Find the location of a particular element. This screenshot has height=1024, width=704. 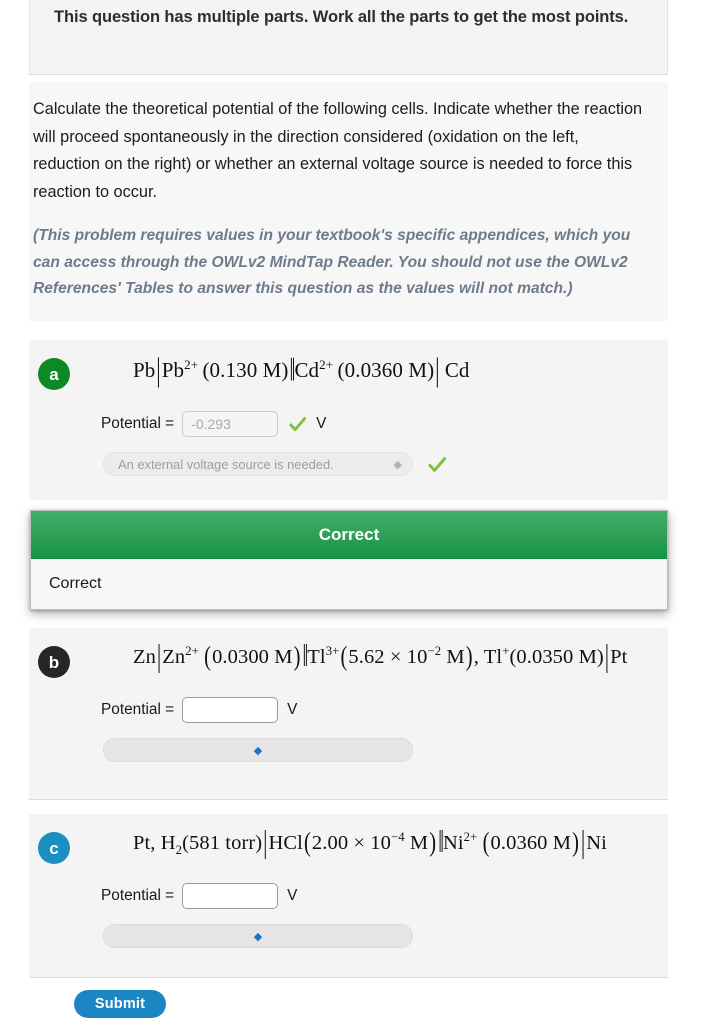

part-b-eq-second-conc: (0.0350 M) is located at coordinates (556, 657).